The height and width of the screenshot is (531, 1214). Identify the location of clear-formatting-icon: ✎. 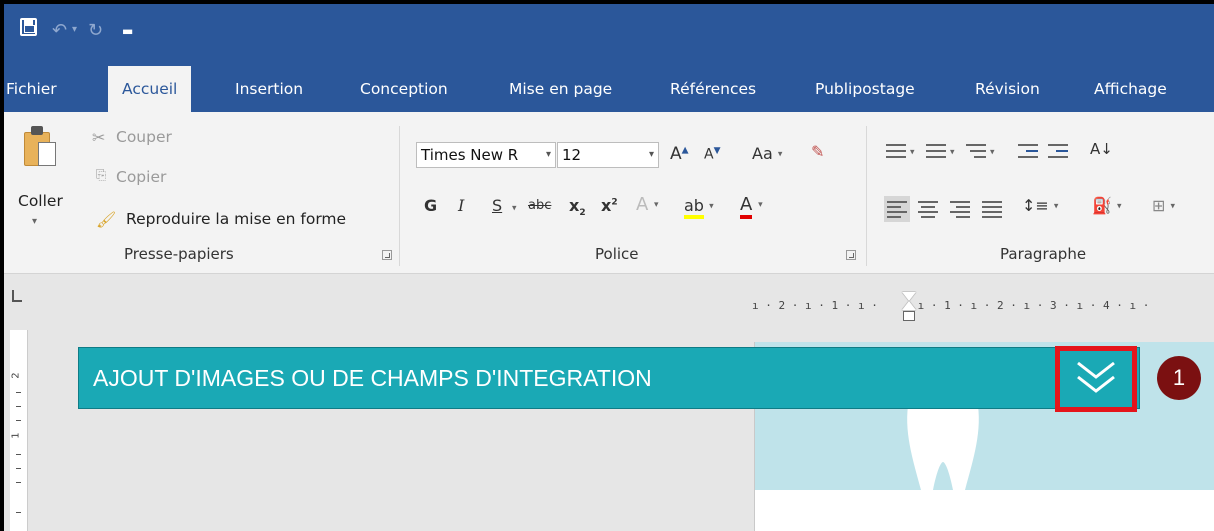
(817, 151).